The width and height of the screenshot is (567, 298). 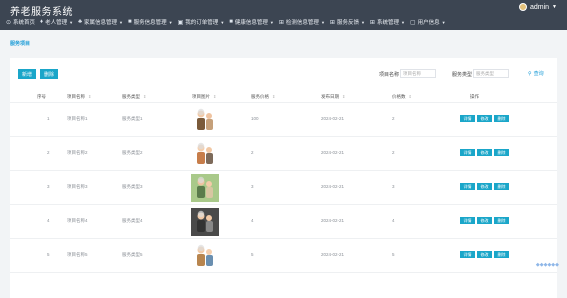 What do you see at coordinates (77, 254) in the screenshot?
I see `cell-name: 项目名称5` at bounding box center [77, 254].